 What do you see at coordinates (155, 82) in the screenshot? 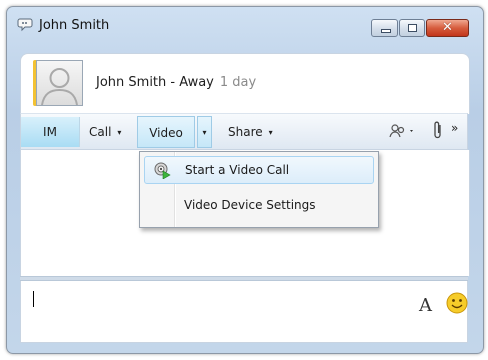
I see `contact-name-status: John Smith - Away` at bounding box center [155, 82].